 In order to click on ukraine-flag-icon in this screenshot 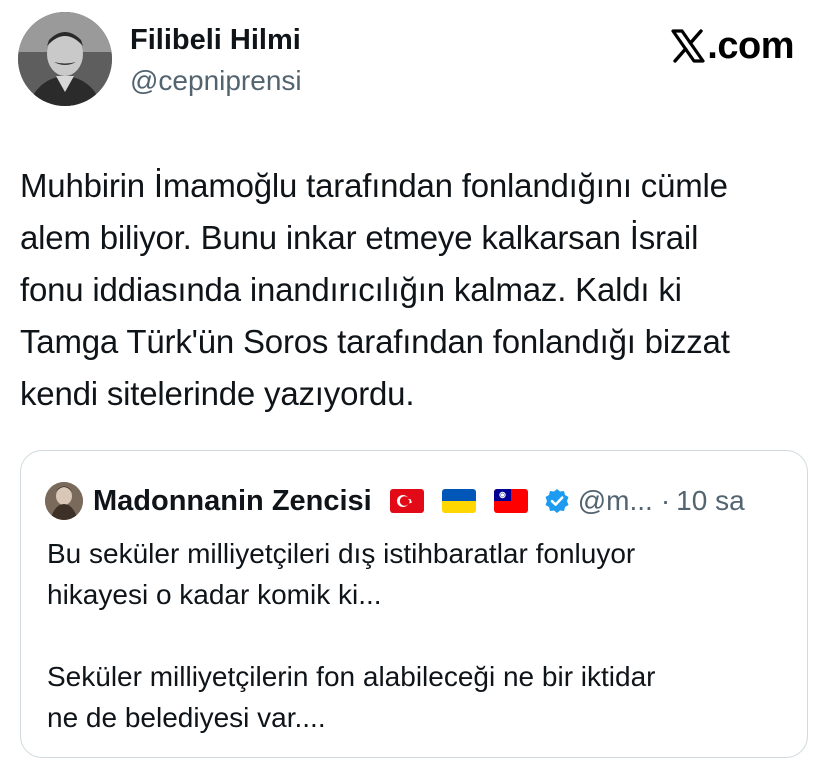, I will do `click(458, 501)`.